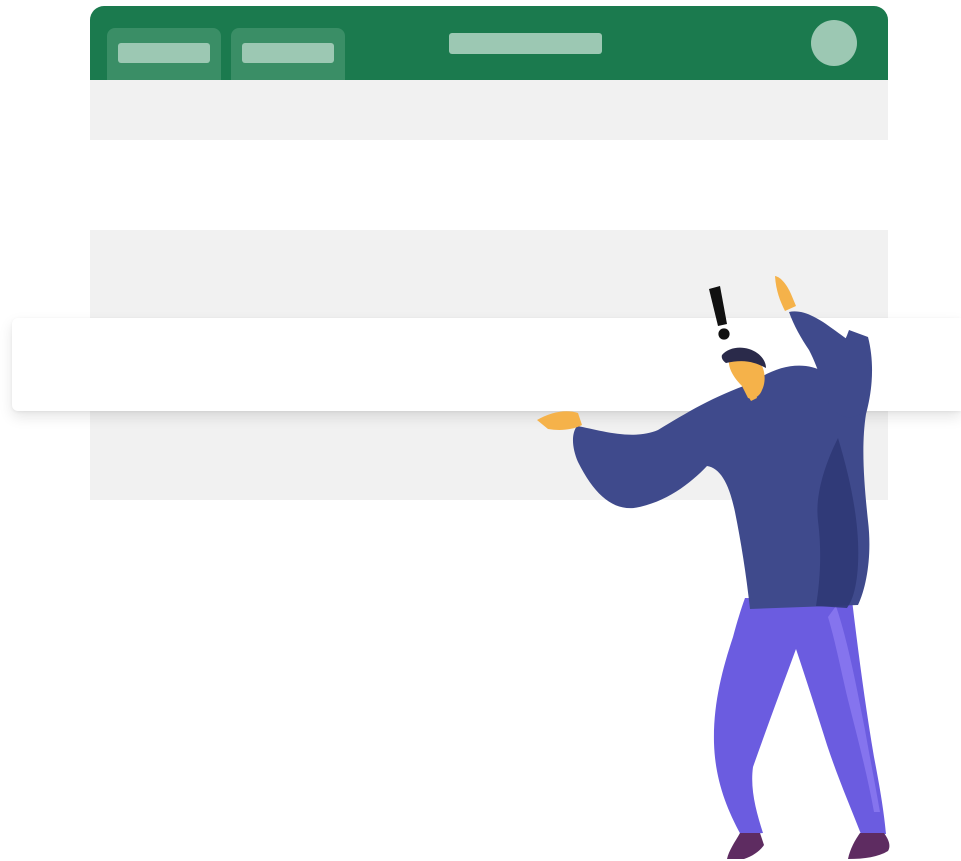 The height and width of the screenshot is (861, 961). Describe the element at coordinates (719, 313) in the screenshot. I see `alert-exclamation-icon` at that location.